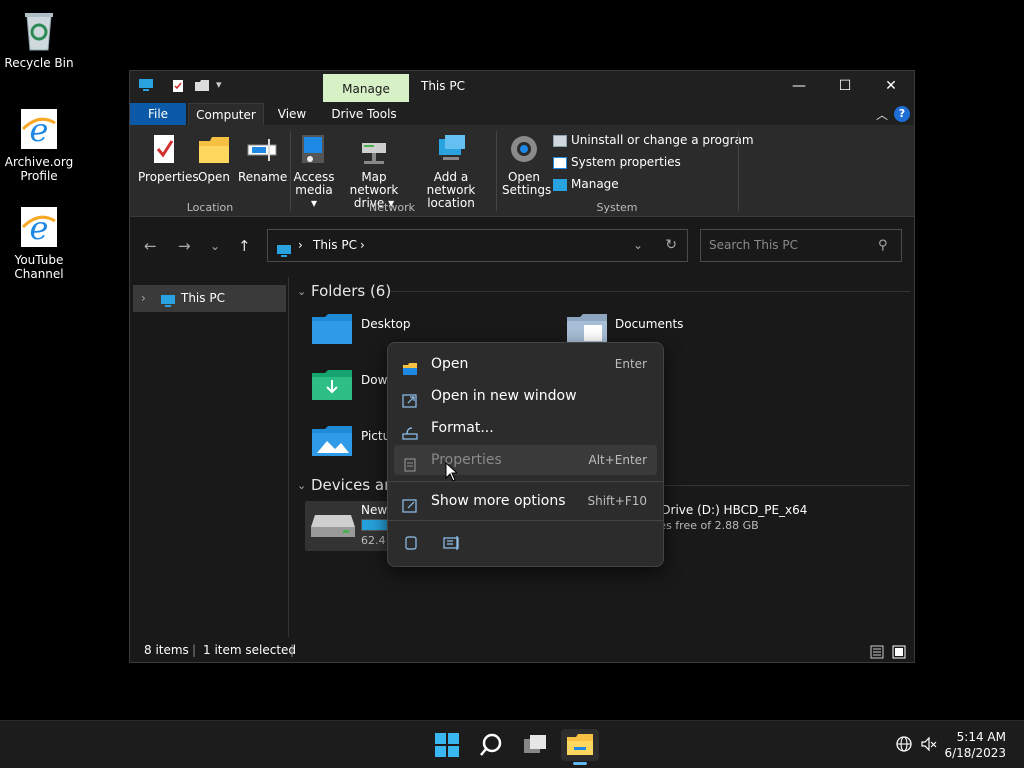  I want to click on hard-drive-icon, so click(333, 527).